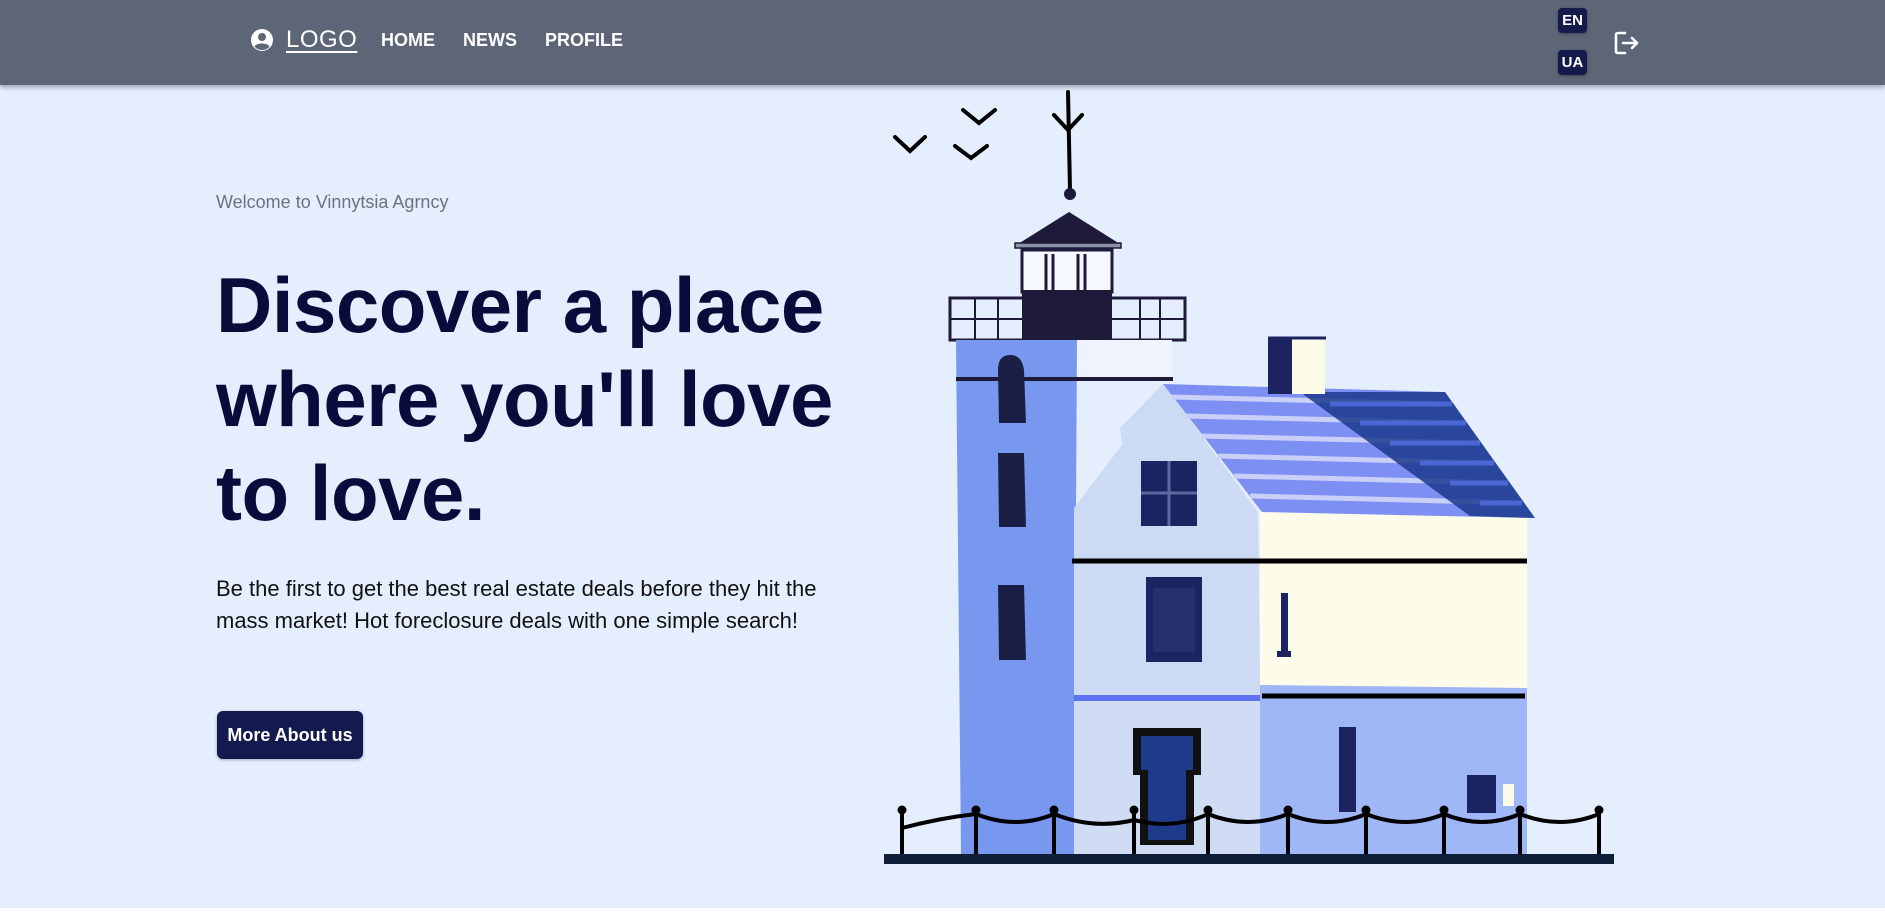 The image size is (1885, 922). Describe the element at coordinates (942, 42) in the screenshot. I see `top-navbar: LOGO HOME NEWS PROFILE EN UA` at that location.